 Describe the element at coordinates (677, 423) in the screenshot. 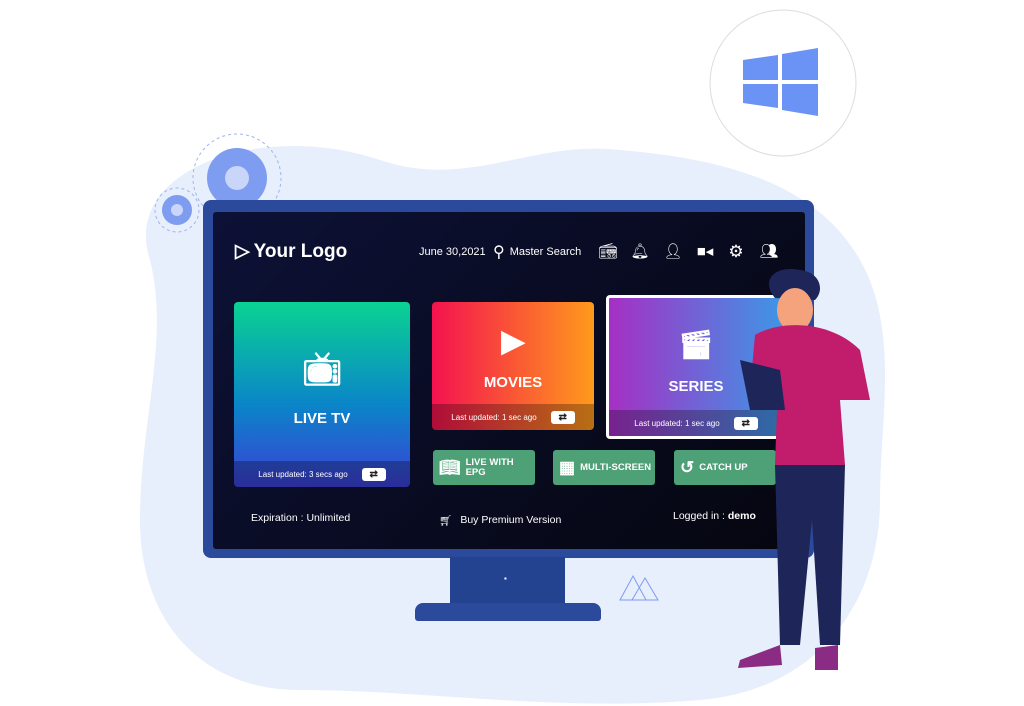

I see `series-updated: Last updated: 1 sec ago` at that location.